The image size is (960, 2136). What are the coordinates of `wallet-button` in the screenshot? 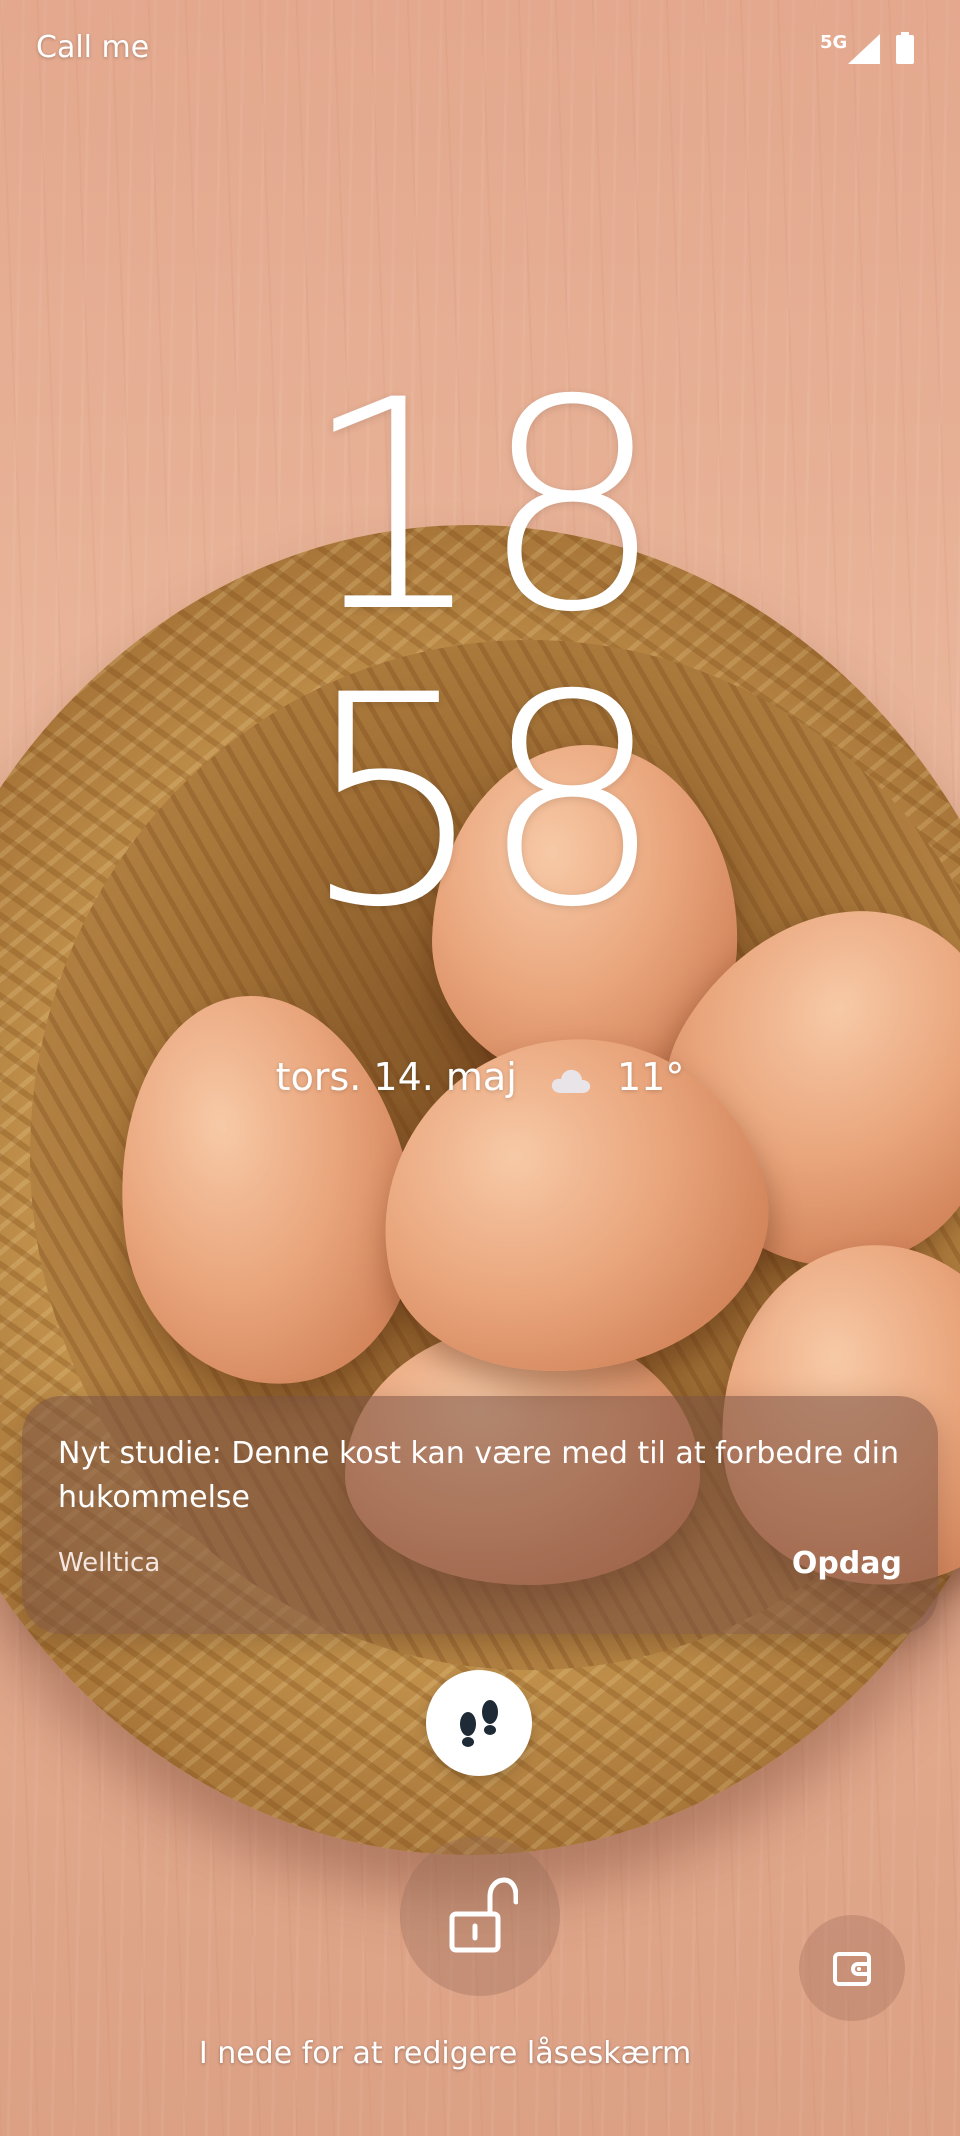 It's located at (852, 1968).